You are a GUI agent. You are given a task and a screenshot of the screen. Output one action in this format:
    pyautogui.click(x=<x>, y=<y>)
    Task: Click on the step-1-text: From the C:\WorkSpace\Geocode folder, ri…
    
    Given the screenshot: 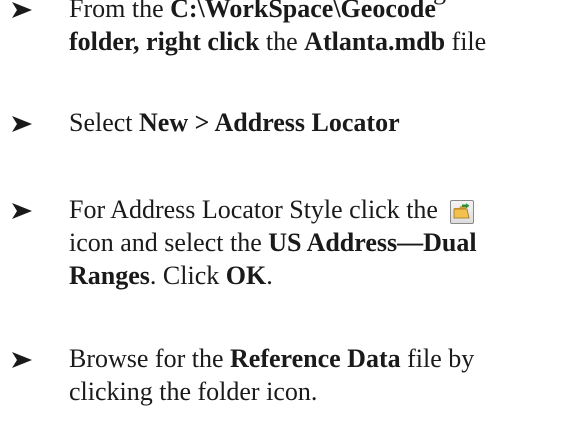 What is the action you would take?
    pyautogui.click(x=278, y=28)
    